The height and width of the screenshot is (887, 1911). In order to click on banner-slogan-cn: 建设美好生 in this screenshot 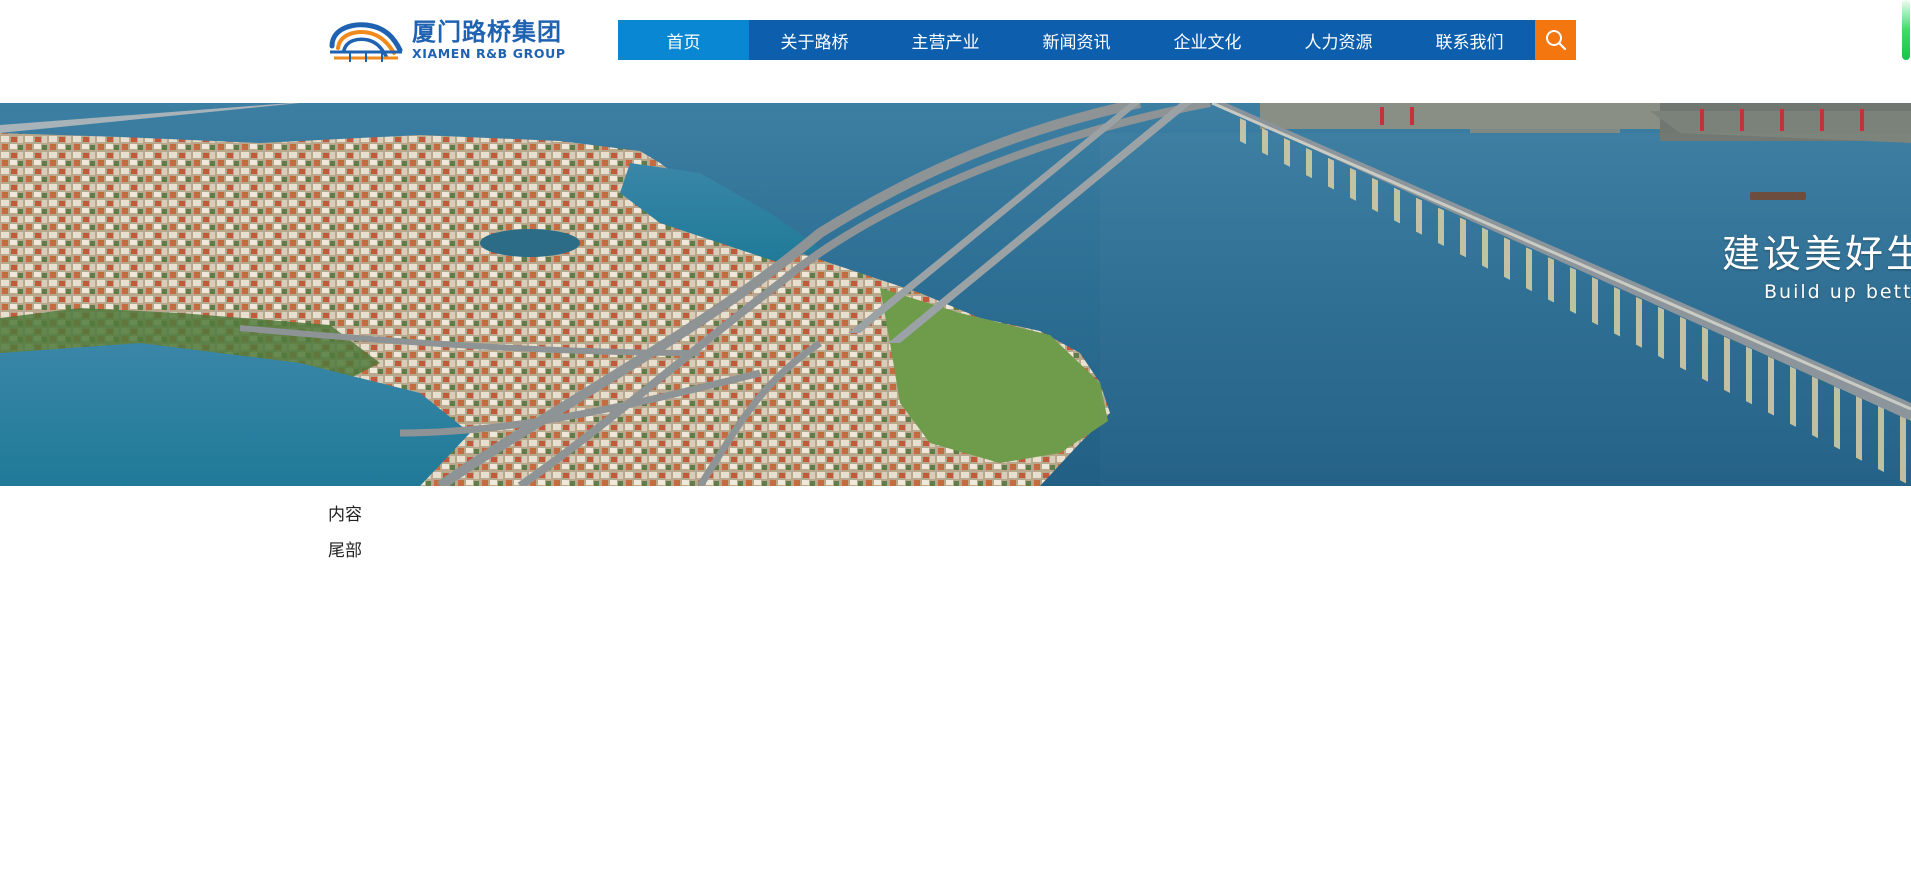, I will do `click(1816, 254)`.